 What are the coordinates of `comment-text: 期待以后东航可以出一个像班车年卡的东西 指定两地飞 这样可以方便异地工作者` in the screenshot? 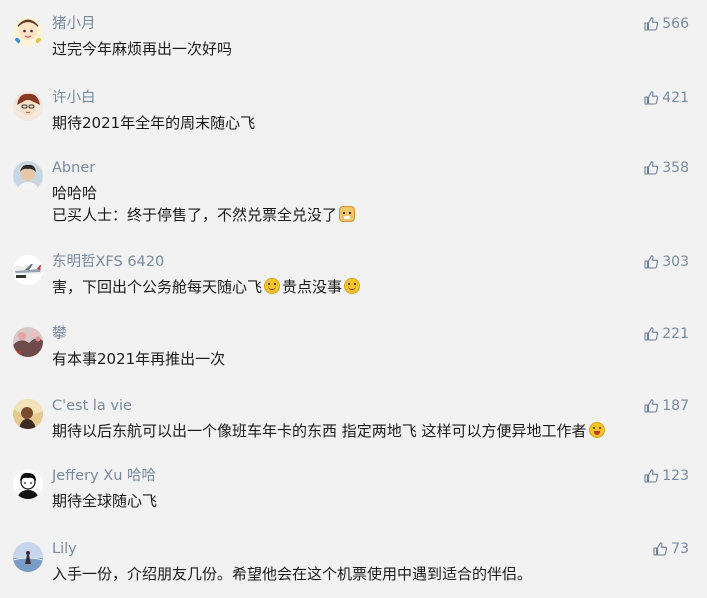 It's located at (329, 431).